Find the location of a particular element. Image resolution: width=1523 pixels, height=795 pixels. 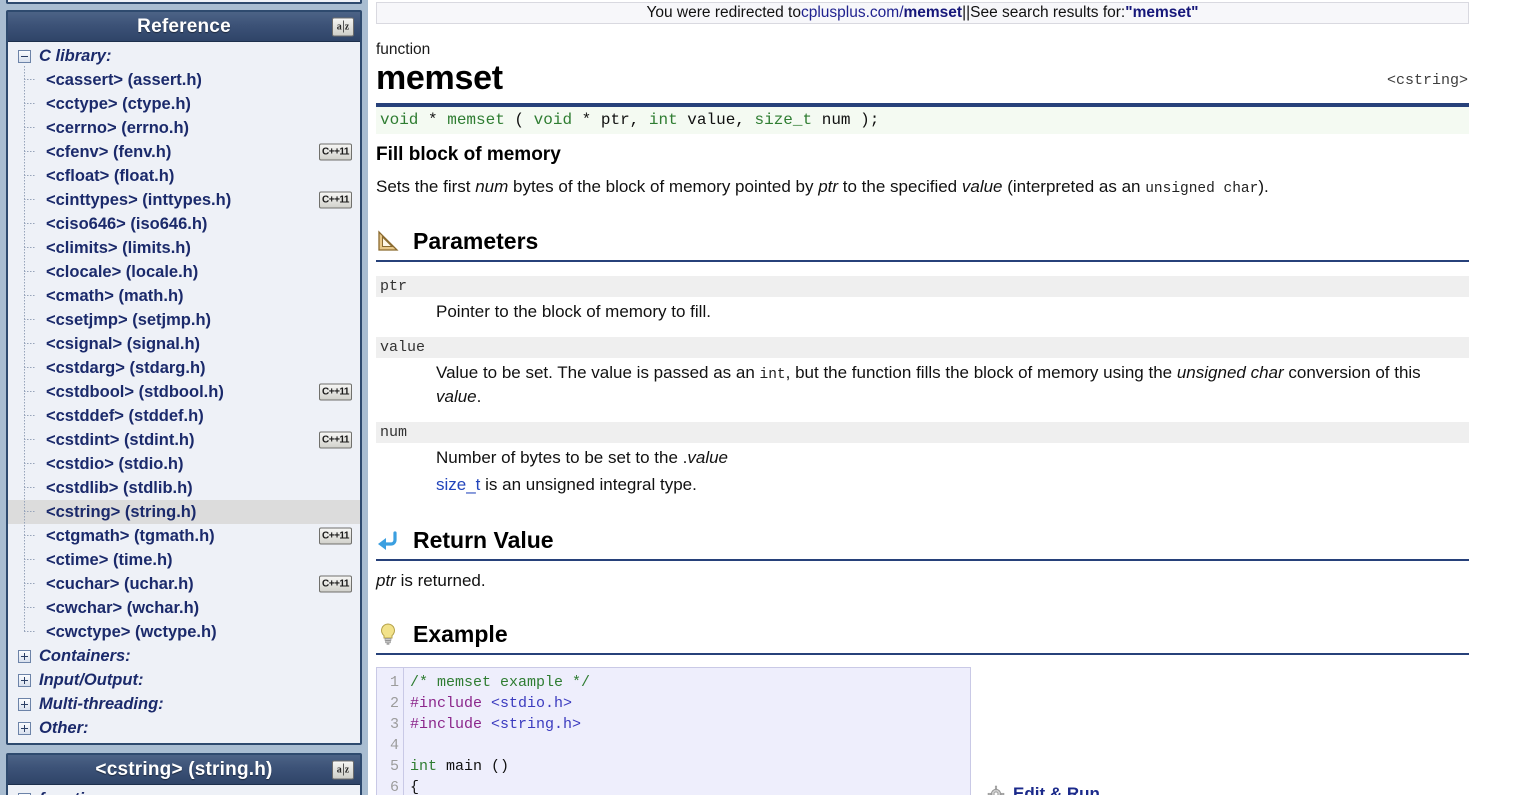

sig-star-1: * is located at coordinates (433, 119).